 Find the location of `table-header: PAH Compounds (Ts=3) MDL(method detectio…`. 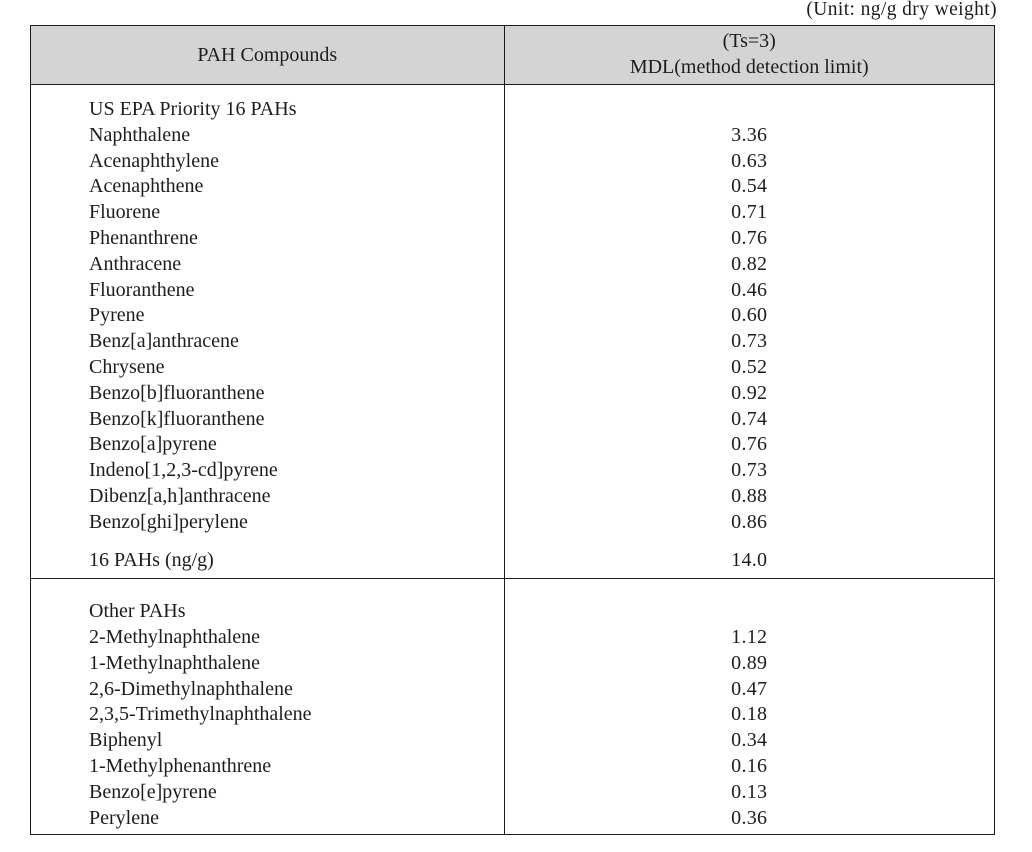

table-header: PAH Compounds (Ts=3) MDL(method detectio… is located at coordinates (512, 55).